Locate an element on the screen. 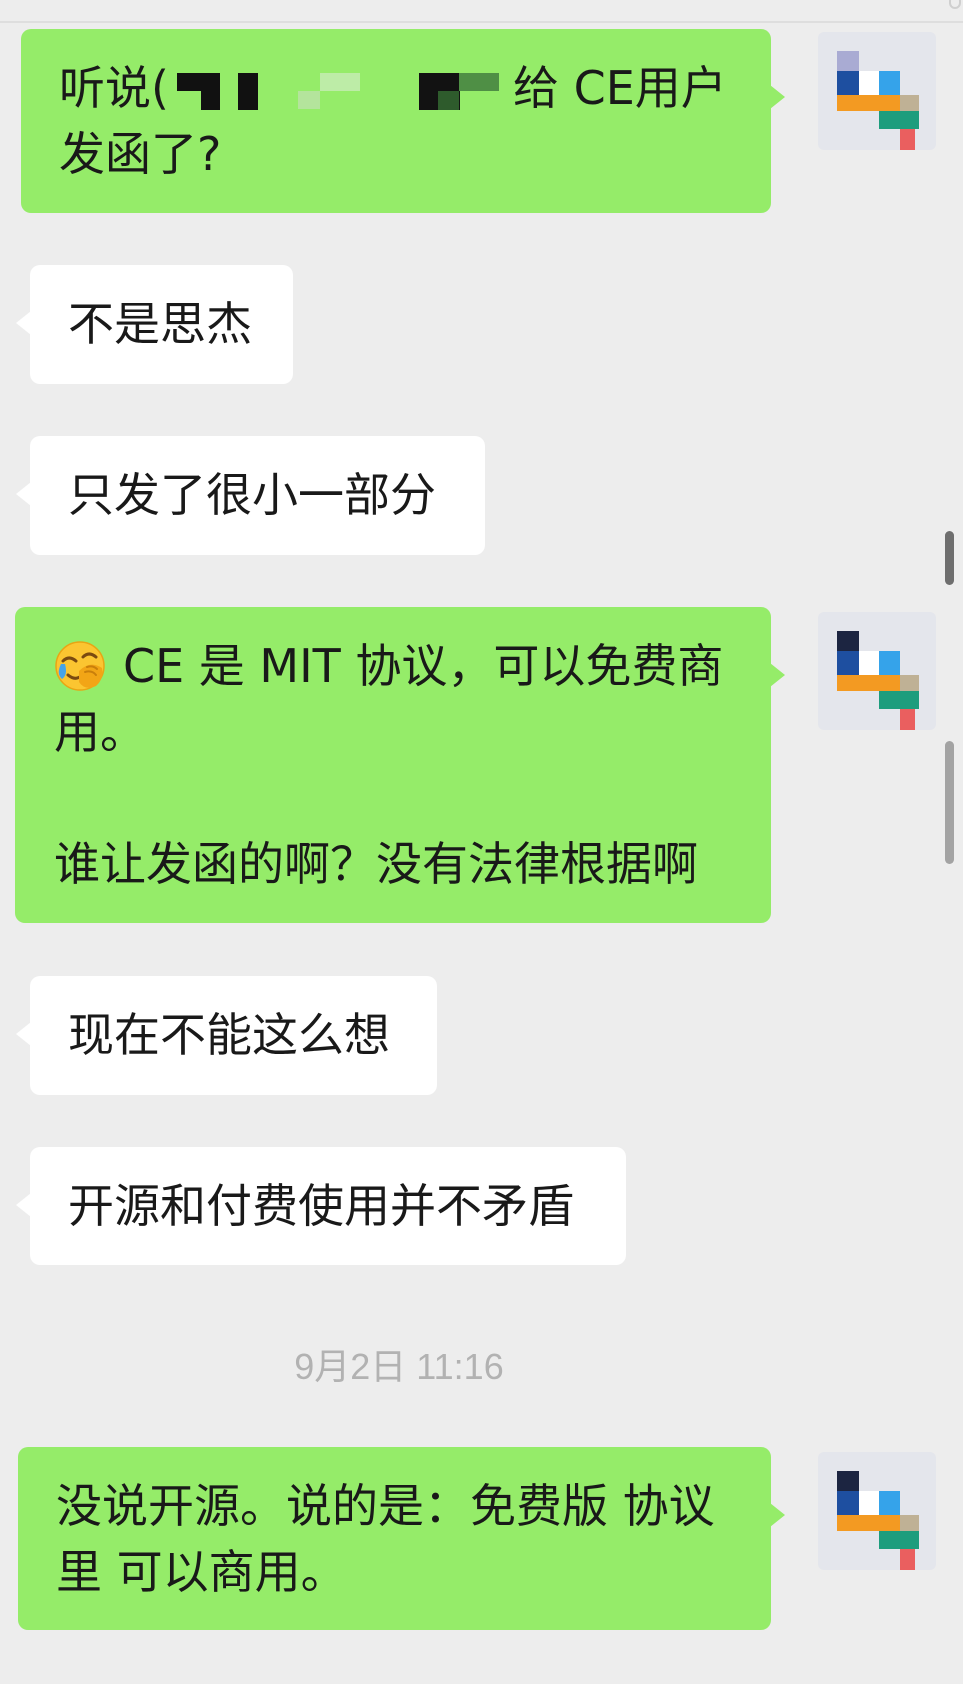  message-line: CE 是 MIT 协议，可以免费商 is located at coordinates (397, 666).